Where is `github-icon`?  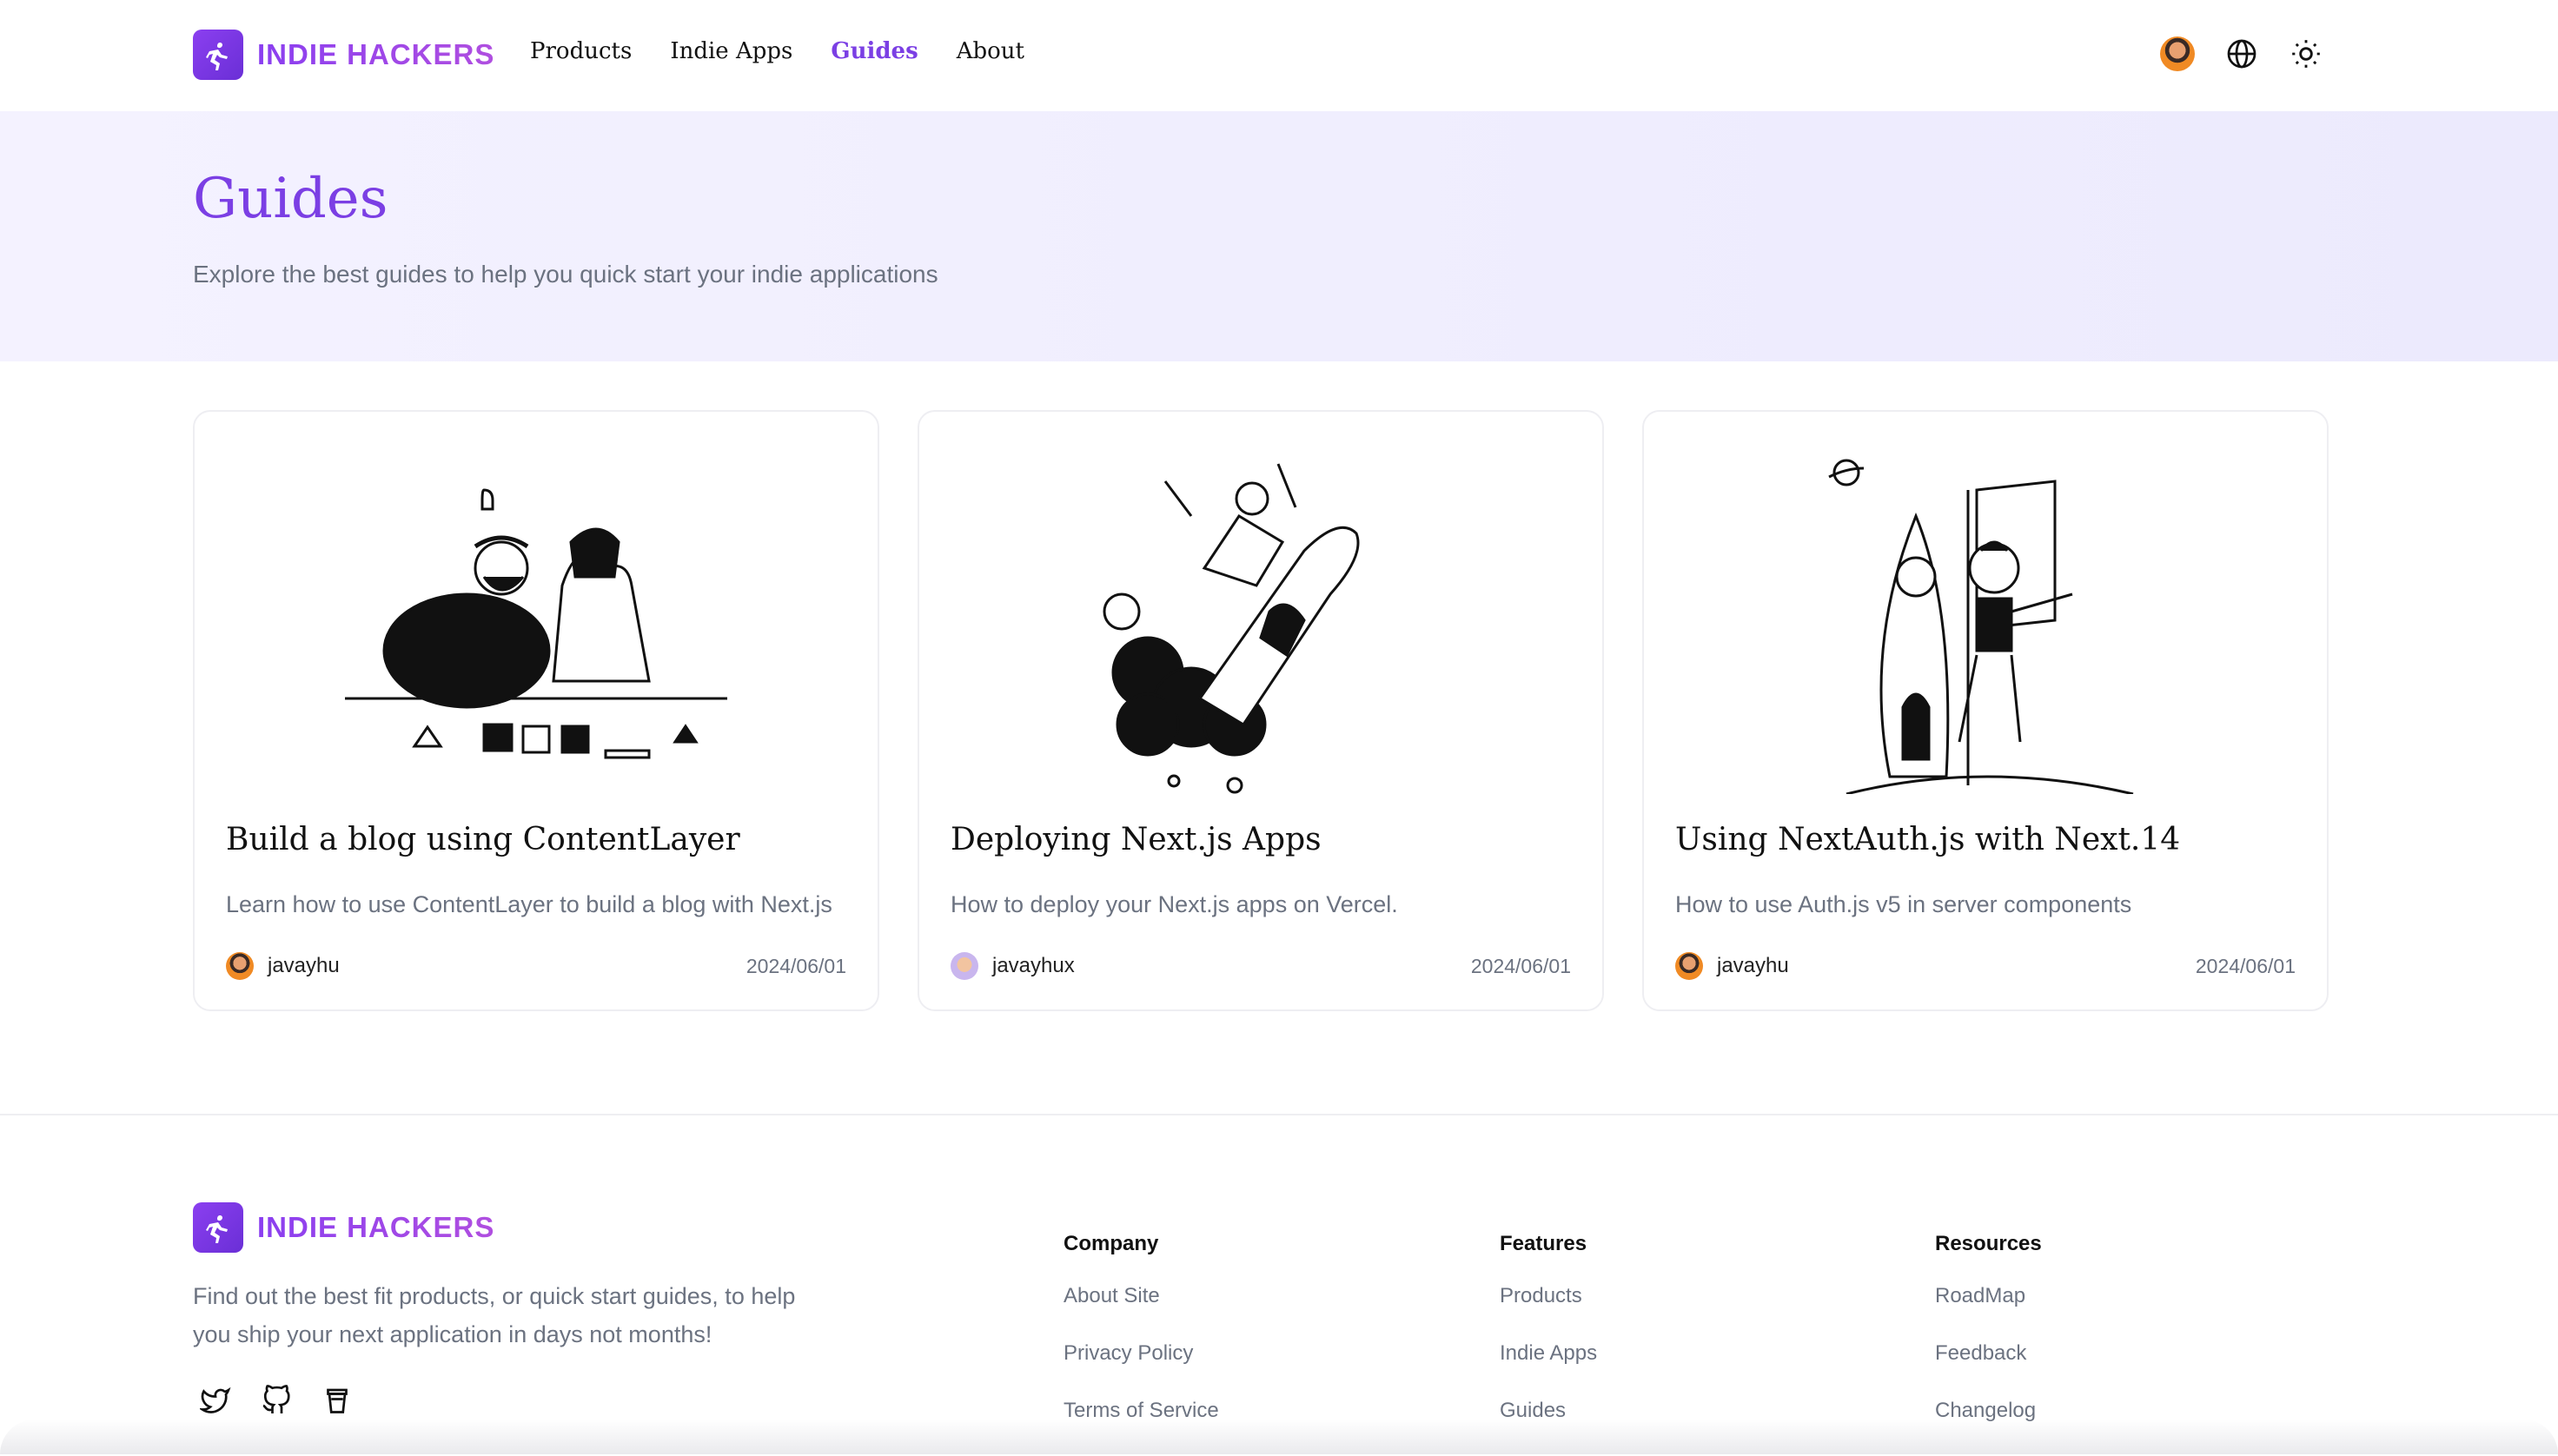 github-icon is located at coordinates (276, 1400).